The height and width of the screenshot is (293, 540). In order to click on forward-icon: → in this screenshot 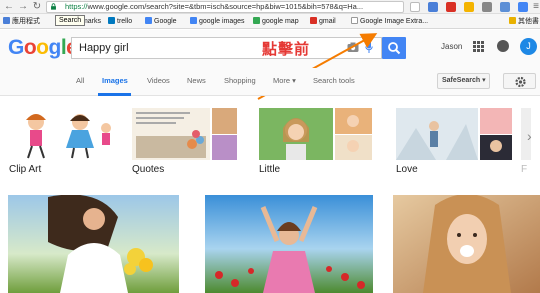, I will do `click(23, 7)`.